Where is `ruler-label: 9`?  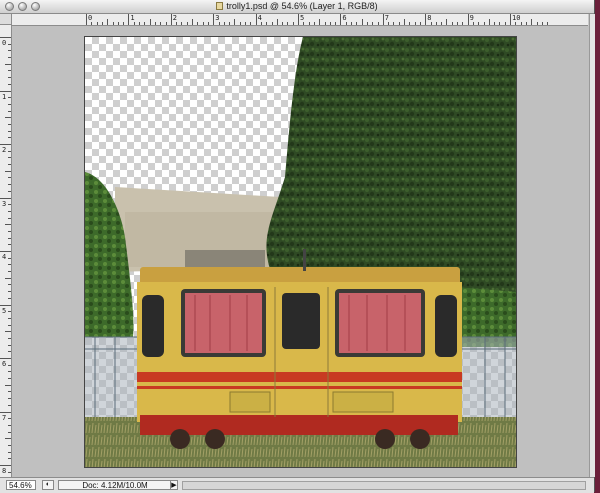
ruler-label: 9 is located at coordinates (471, 18).